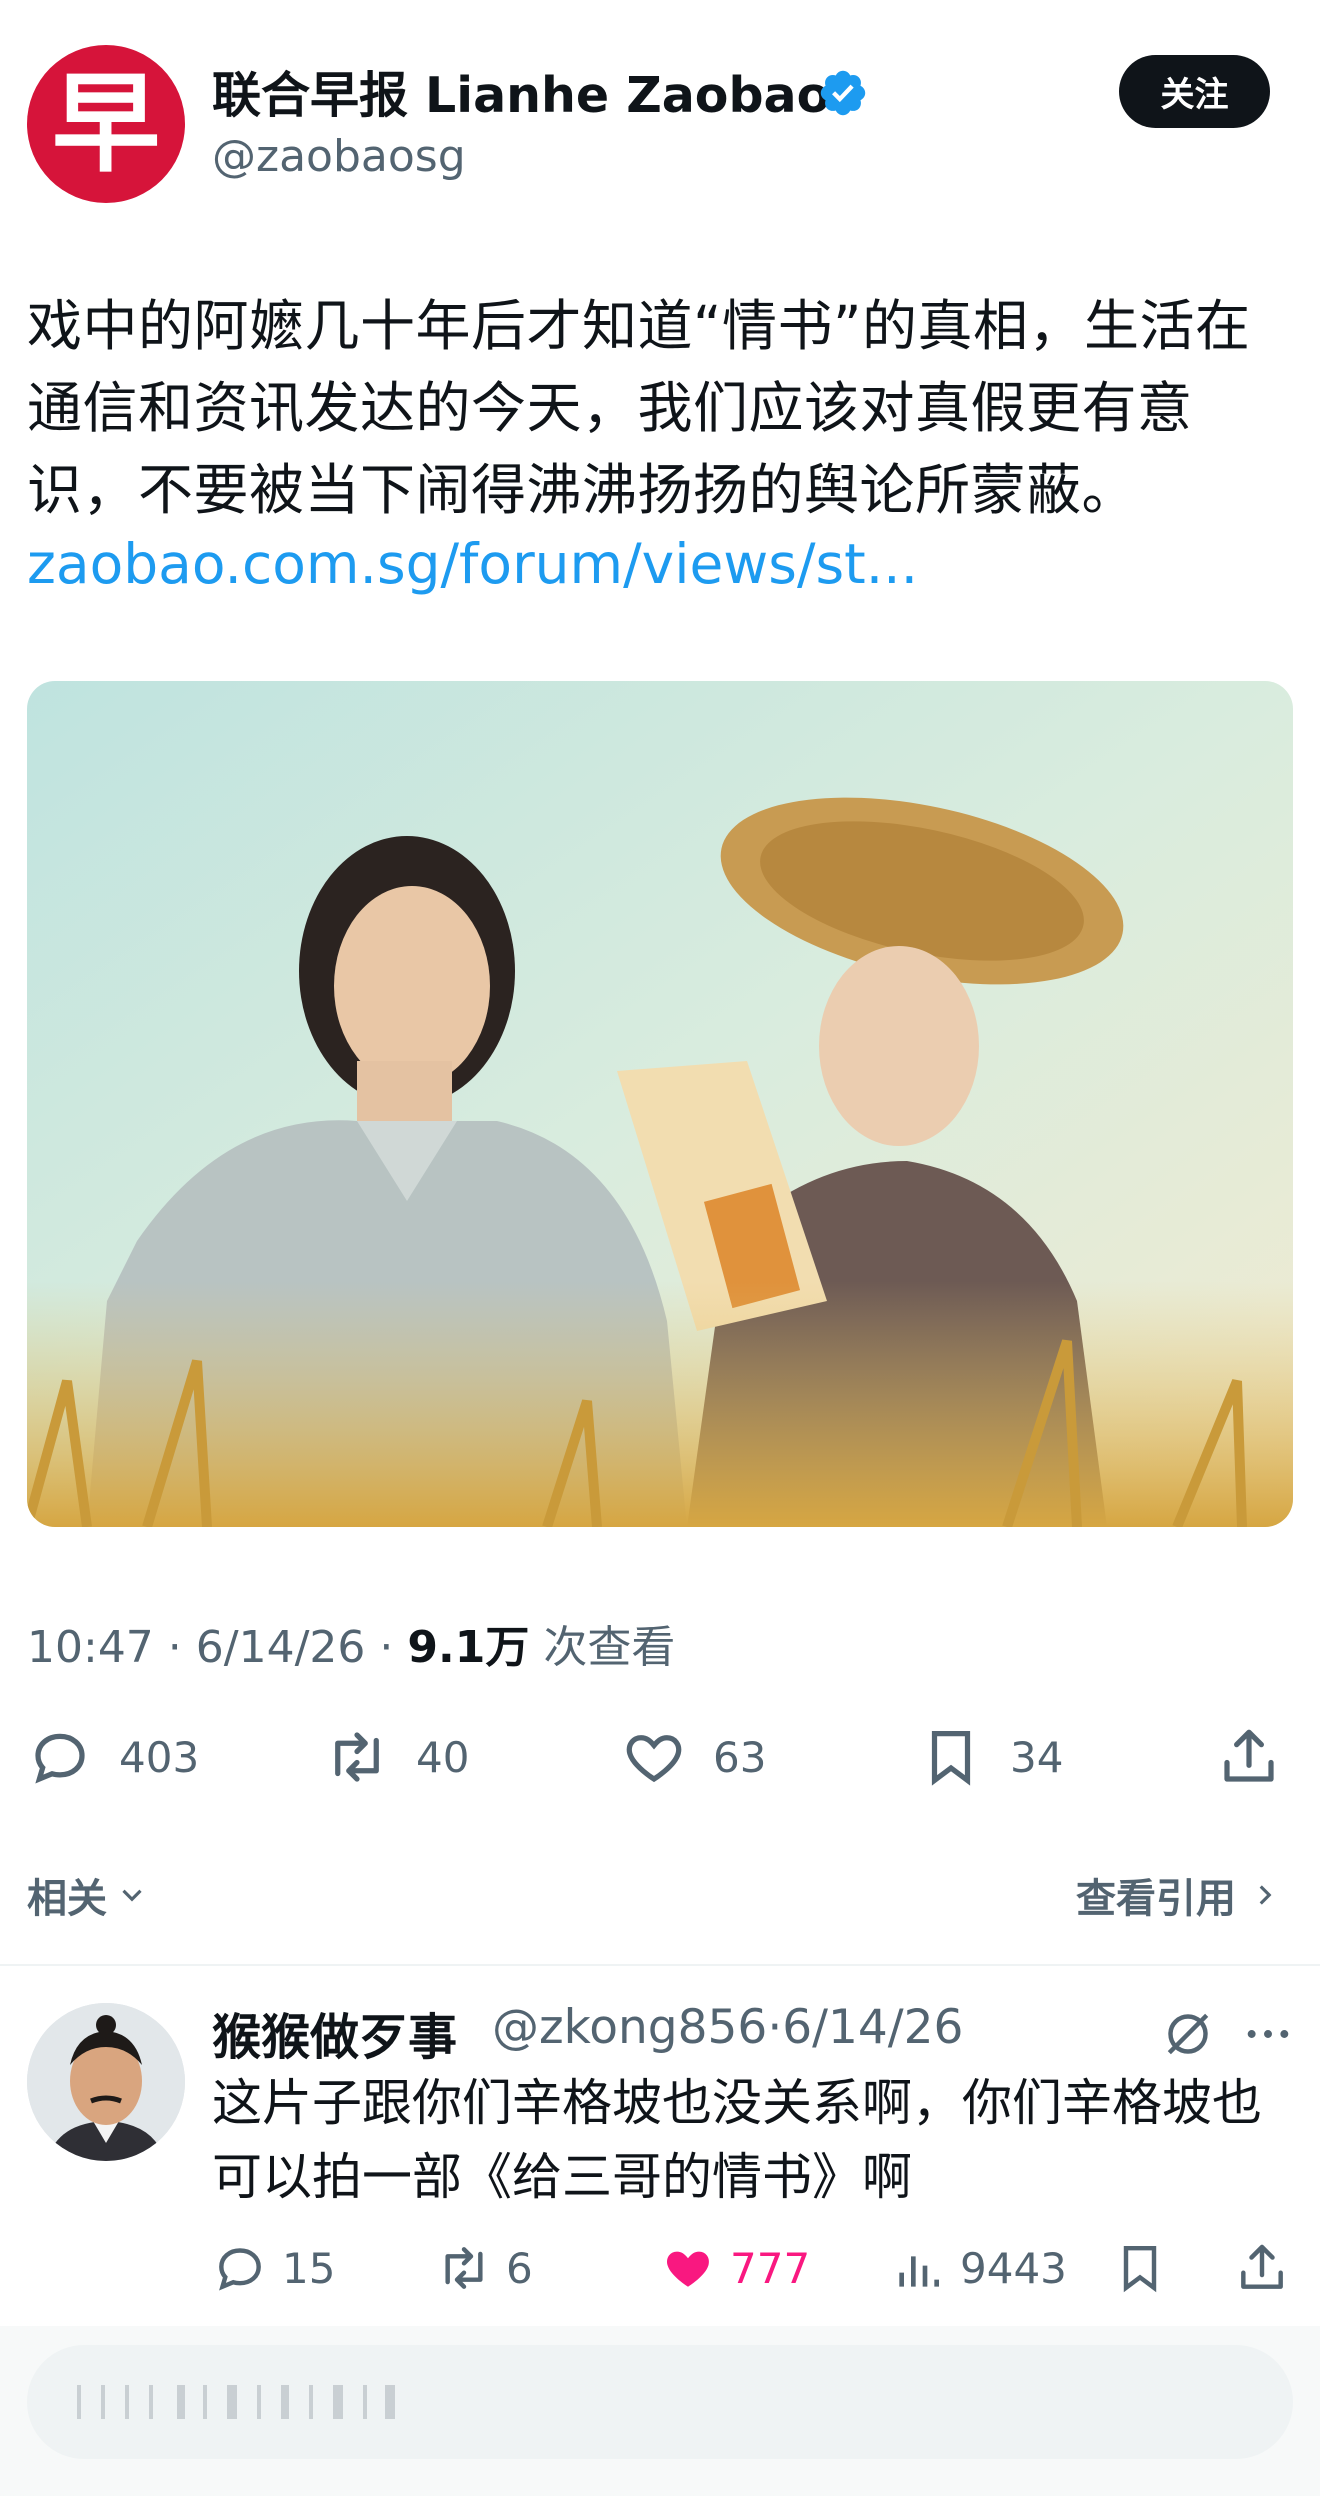 This screenshot has height=2496, width=1320. What do you see at coordinates (90, 1647) in the screenshot?
I see `tweet-time: 10:47` at bounding box center [90, 1647].